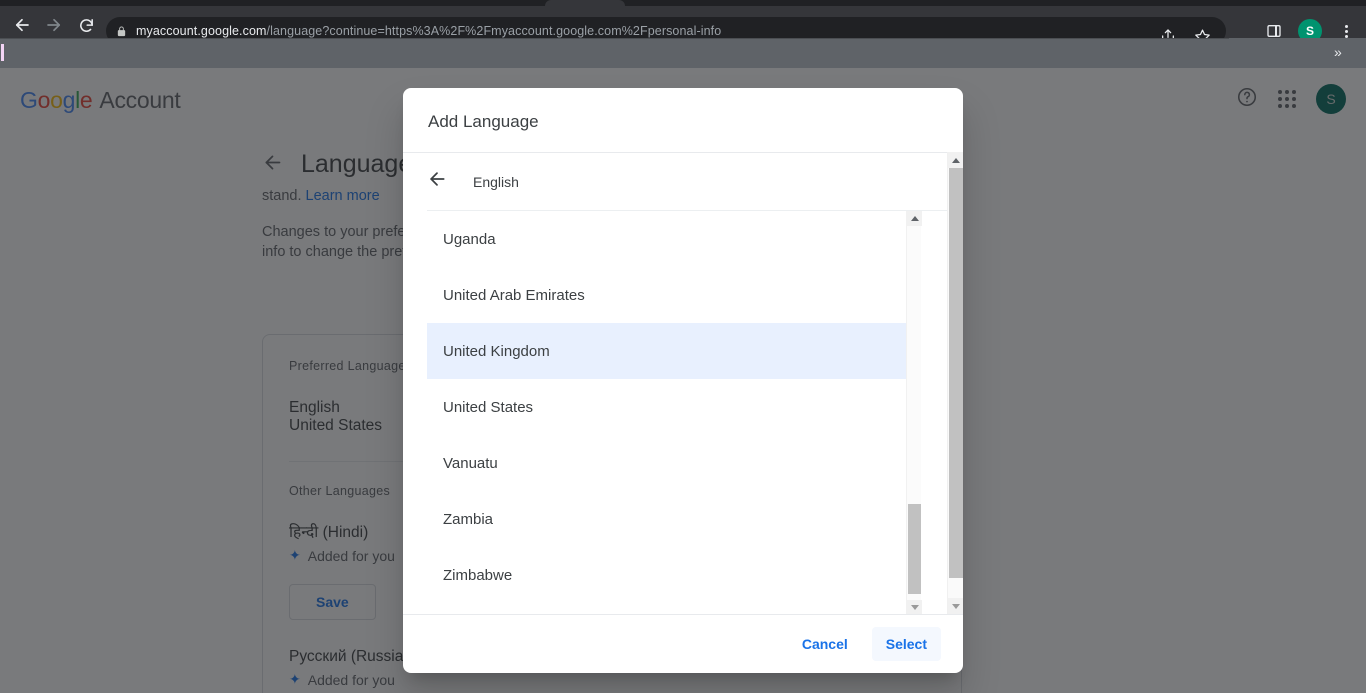 This screenshot has height=693, width=1366. What do you see at coordinates (478, 575) in the screenshot?
I see `region-label: Zimbabwe` at bounding box center [478, 575].